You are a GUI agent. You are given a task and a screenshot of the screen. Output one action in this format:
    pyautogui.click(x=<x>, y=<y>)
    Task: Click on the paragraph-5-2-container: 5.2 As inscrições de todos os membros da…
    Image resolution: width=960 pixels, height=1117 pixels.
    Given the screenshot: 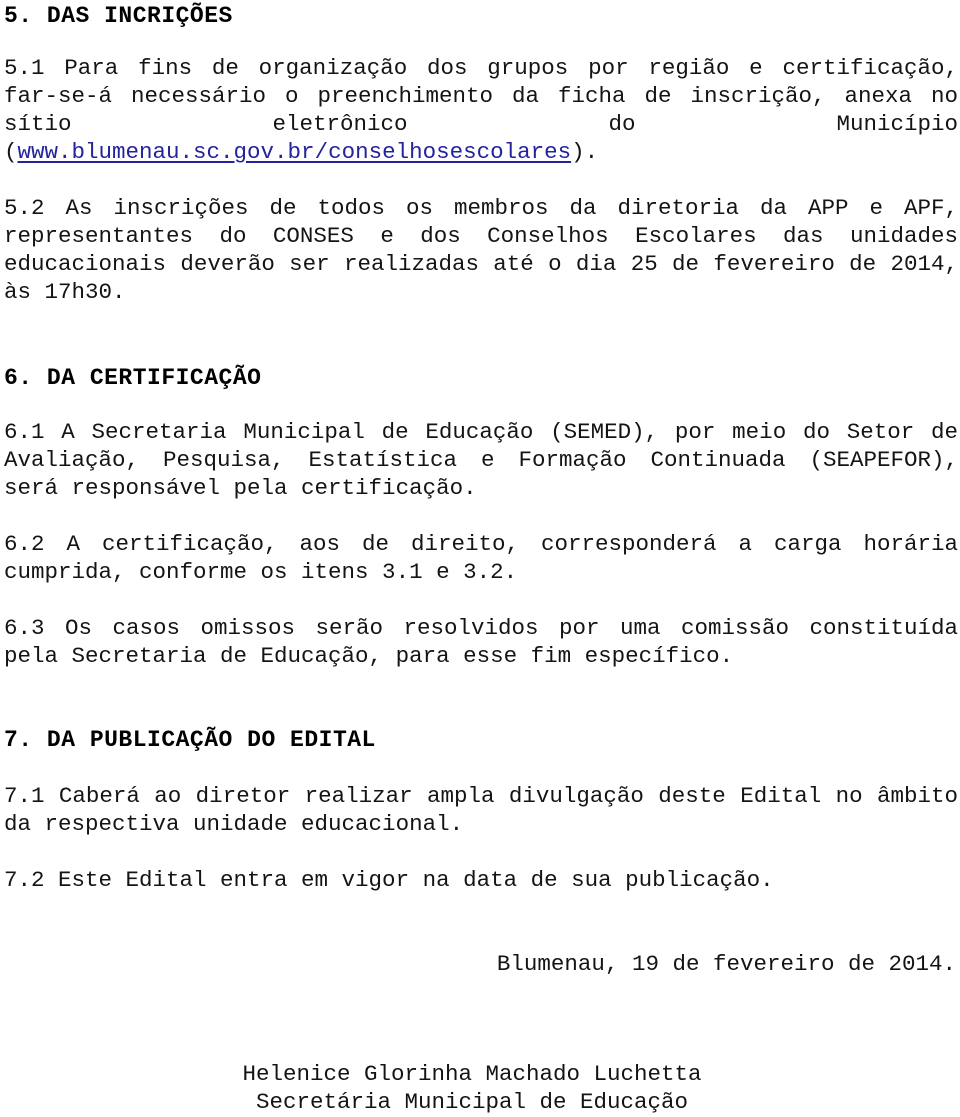 What is the action you would take?
    pyautogui.click(x=481, y=250)
    